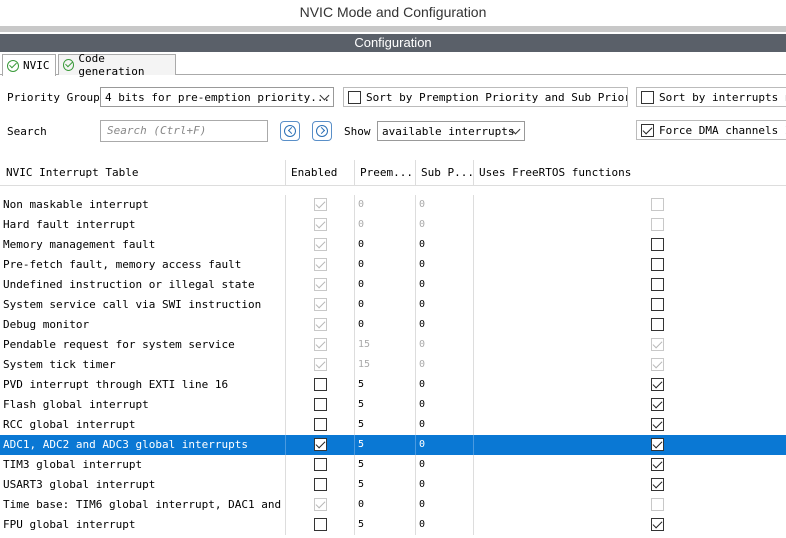  What do you see at coordinates (393, 225) in the screenshot?
I see `table-row: Hard fault interrupt 0 0` at bounding box center [393, 225].